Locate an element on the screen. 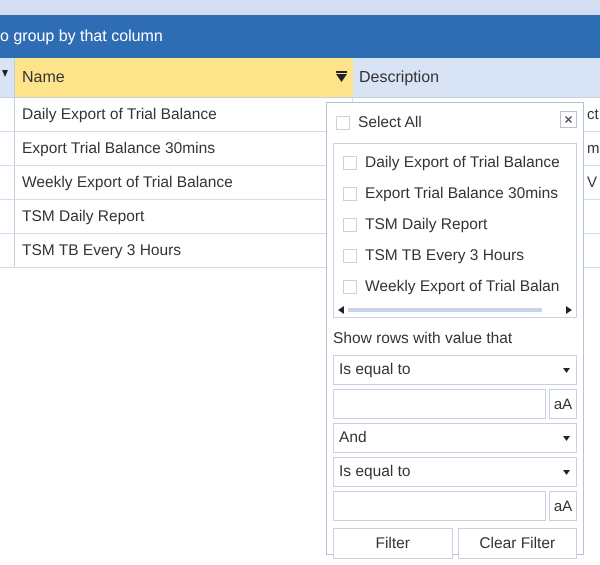 Image resolution: width=600 pixels, height=565 pixels. checkbox-label: TSM TB Every 3 Hours is located at coordinates (444, 255).